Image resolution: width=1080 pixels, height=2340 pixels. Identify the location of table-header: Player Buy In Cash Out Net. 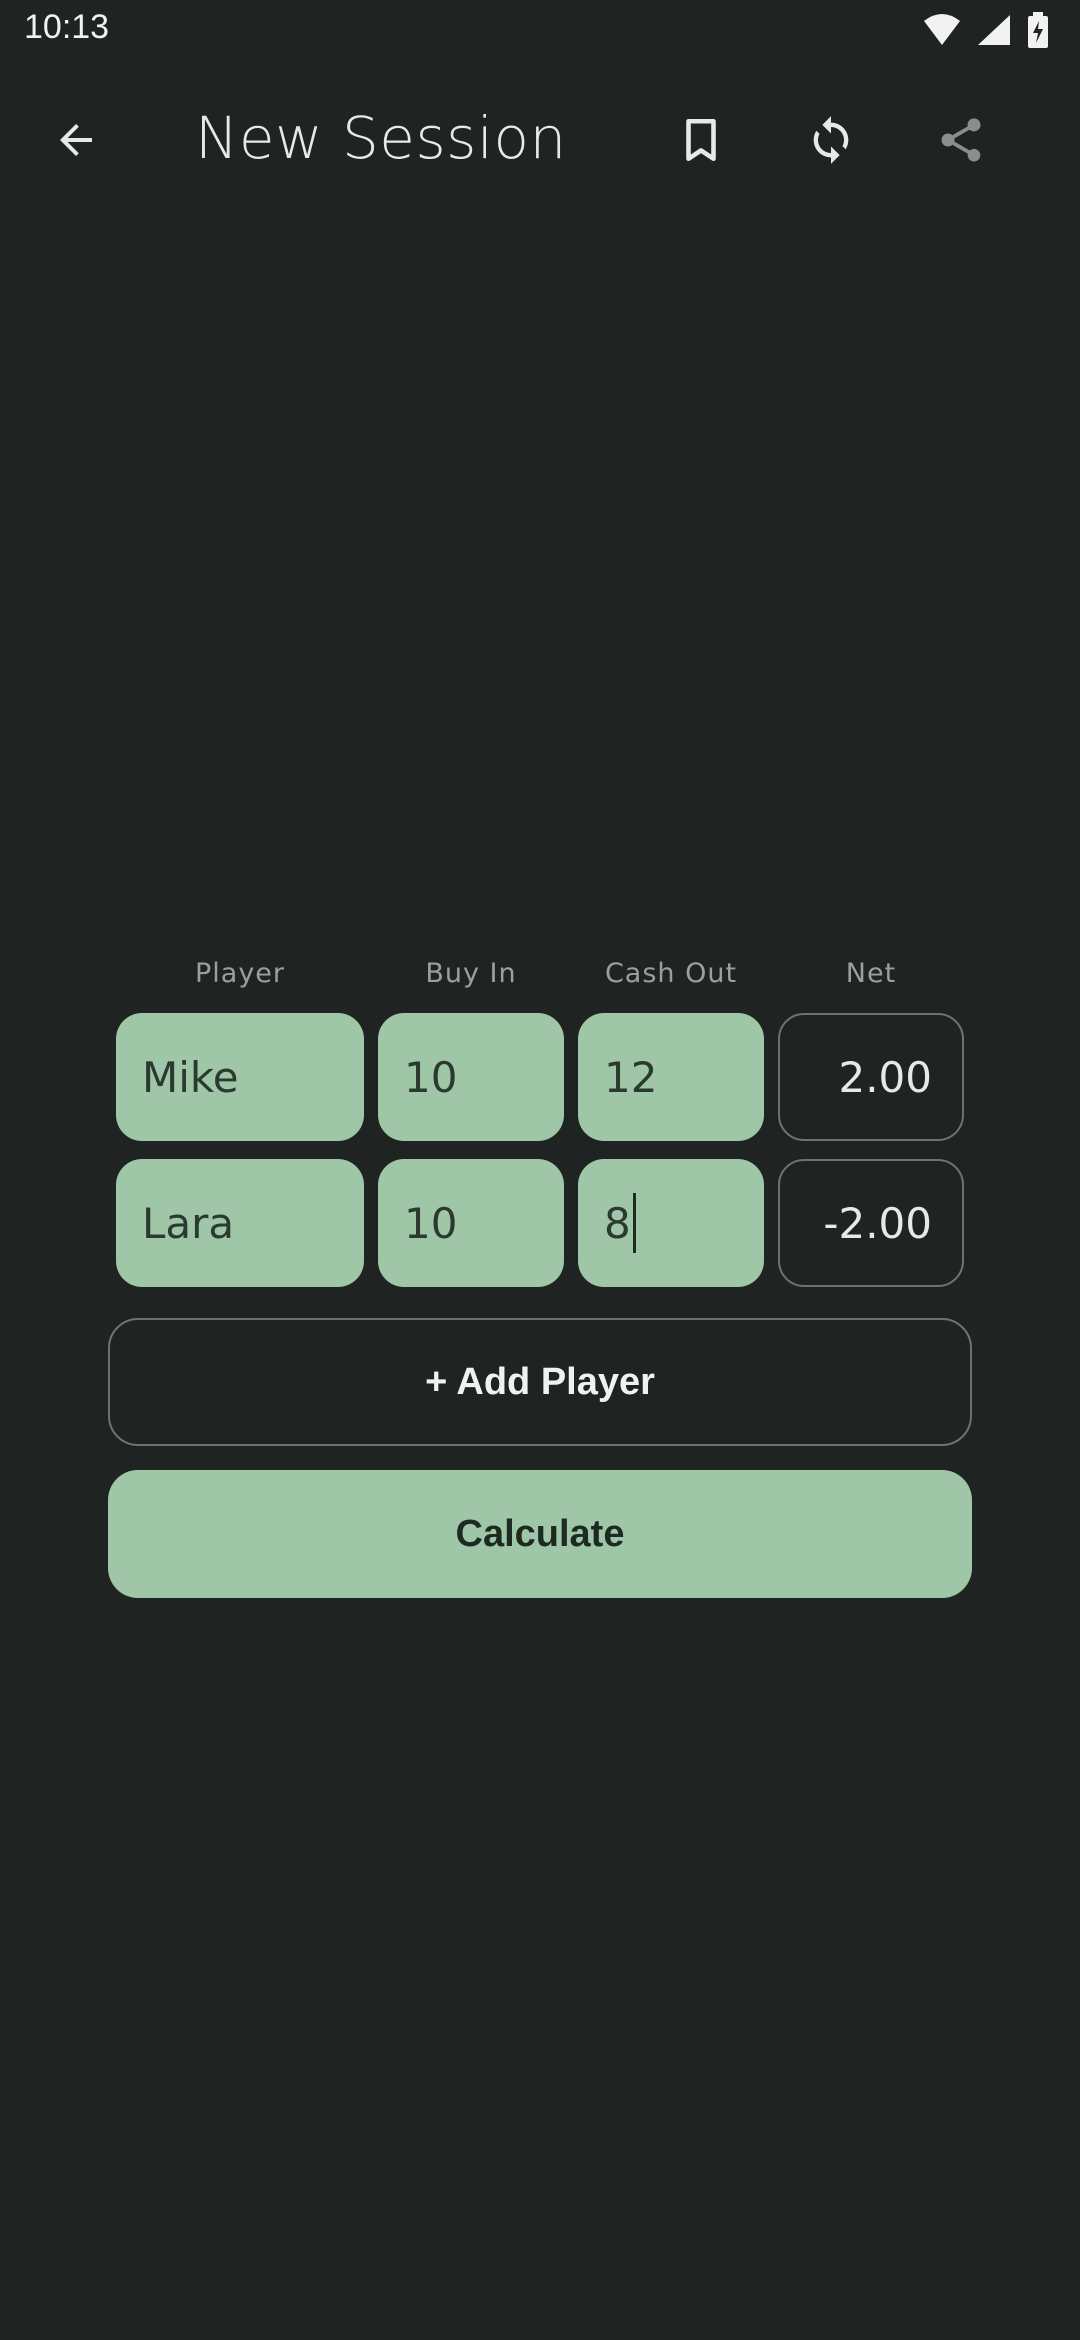
(540, 978).